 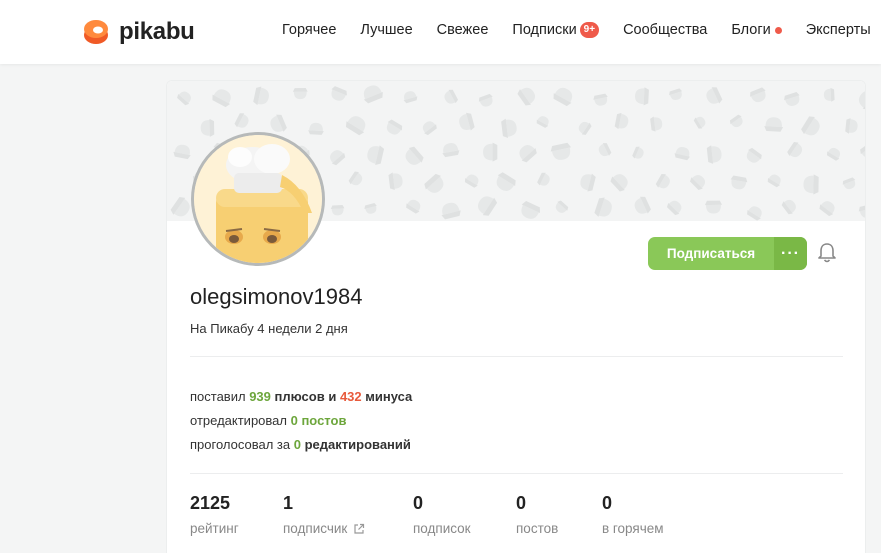 What do you see at coordinates (214, 528) in the screenshot?
I see `counter-label: рейтинг` at bounding box center [214, 528].